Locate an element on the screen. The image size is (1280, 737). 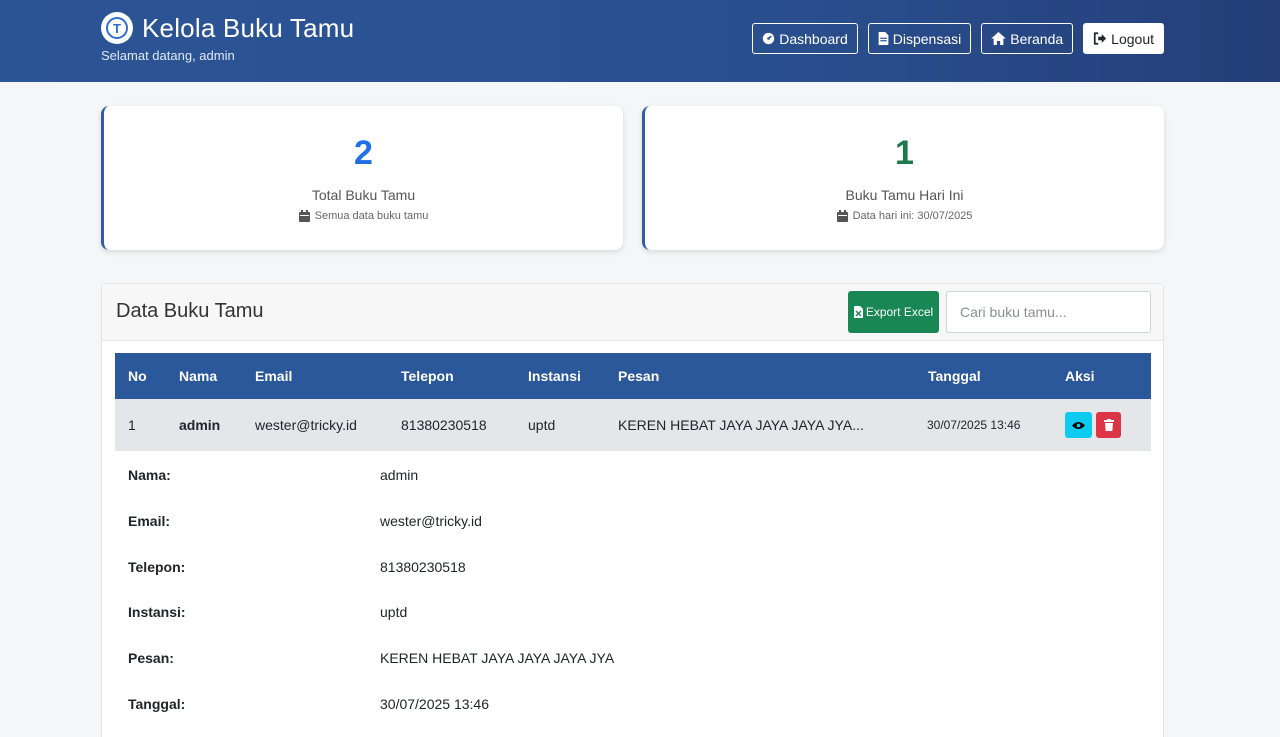
app-logo: T is located at coordinates (117, 28).